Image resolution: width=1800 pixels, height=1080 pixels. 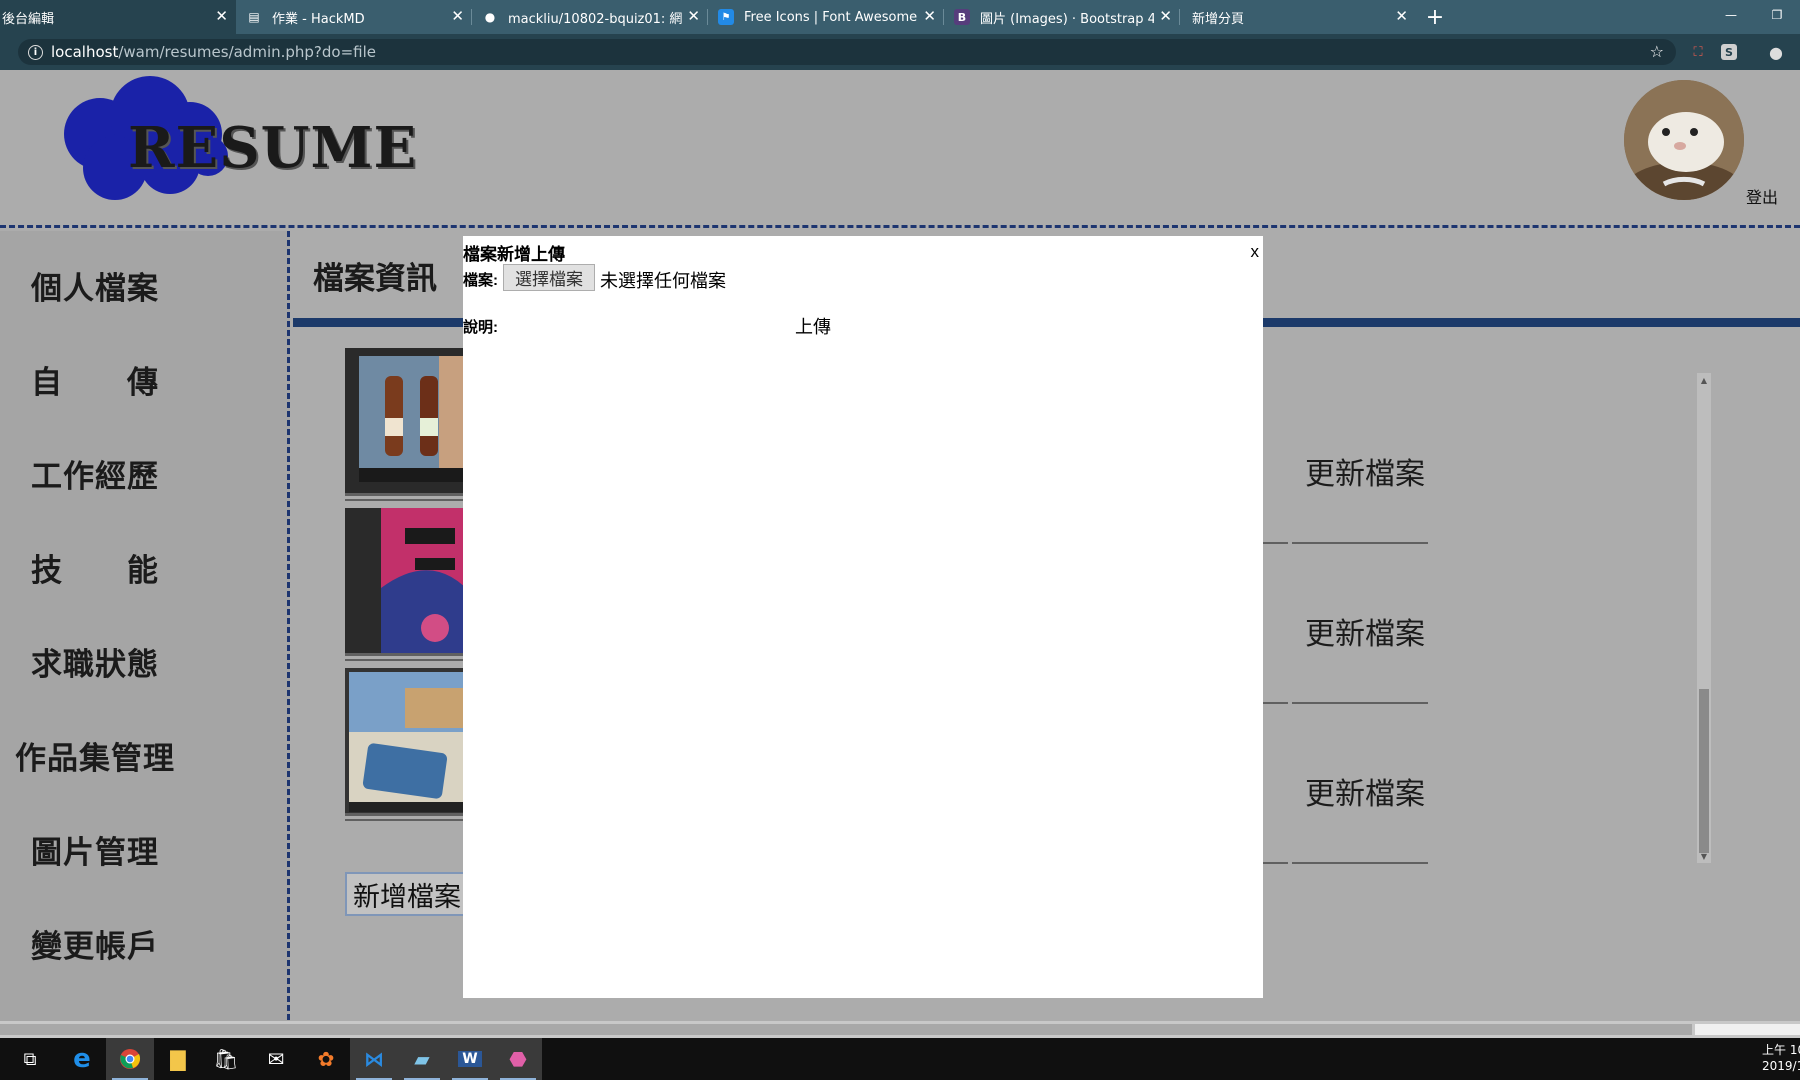 I want to click on vertical-scrollbar: ▲ ▼, so click(x=1704, y=618).